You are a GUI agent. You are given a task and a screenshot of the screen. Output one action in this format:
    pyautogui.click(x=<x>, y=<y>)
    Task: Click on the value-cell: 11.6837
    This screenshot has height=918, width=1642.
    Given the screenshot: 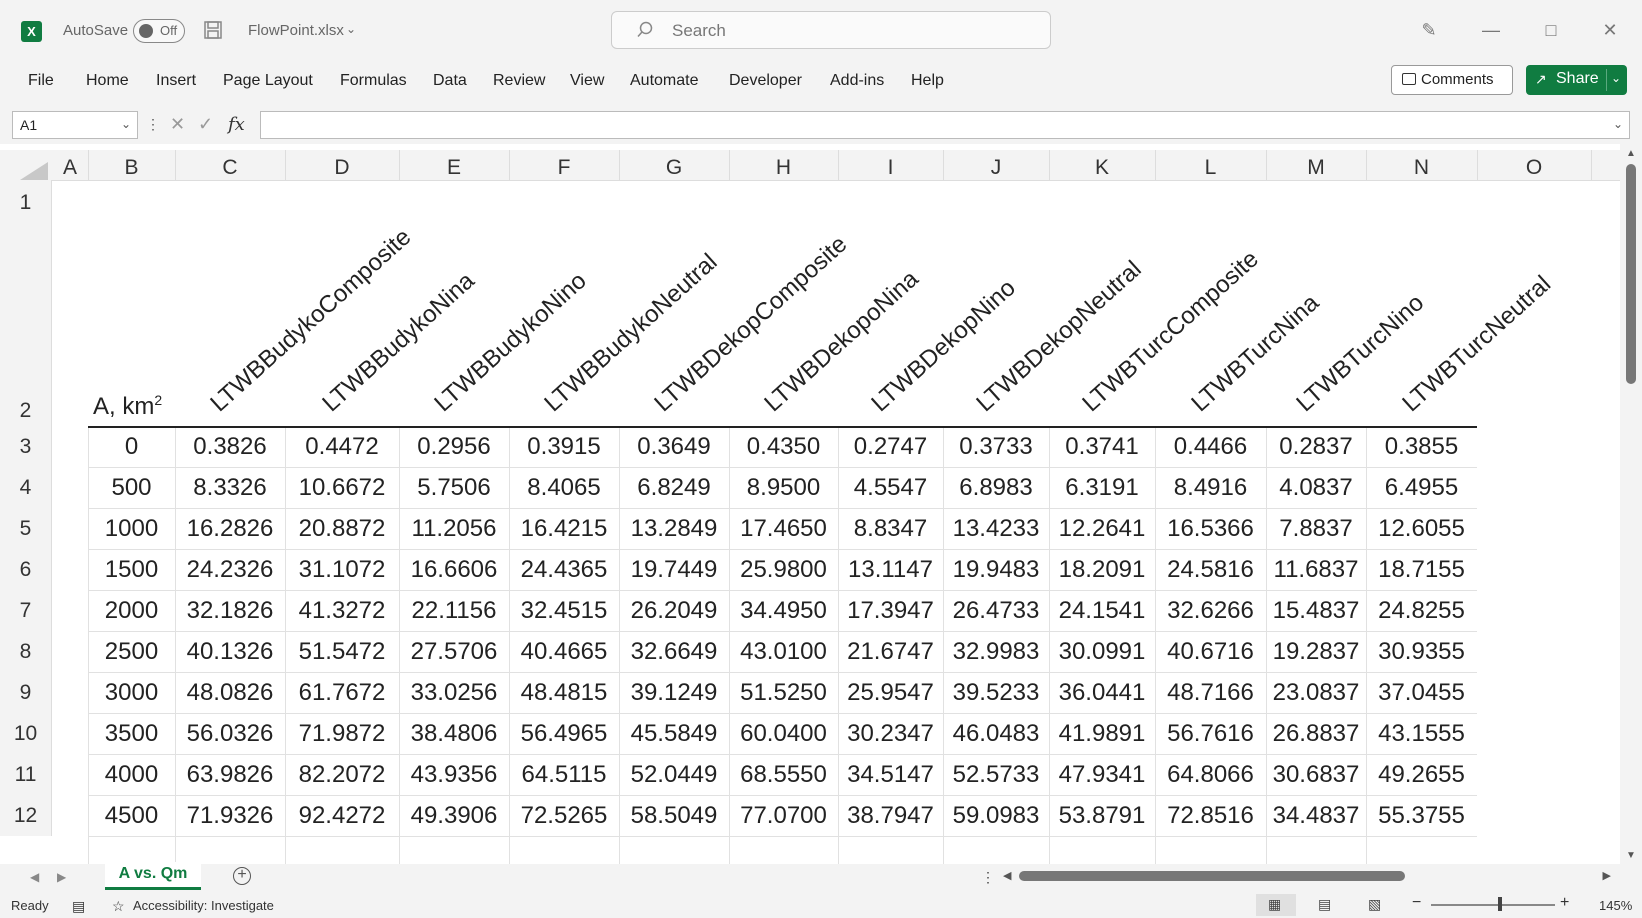 What is the action you would take?
    pyautogui.click(x=1316, y=570)
    